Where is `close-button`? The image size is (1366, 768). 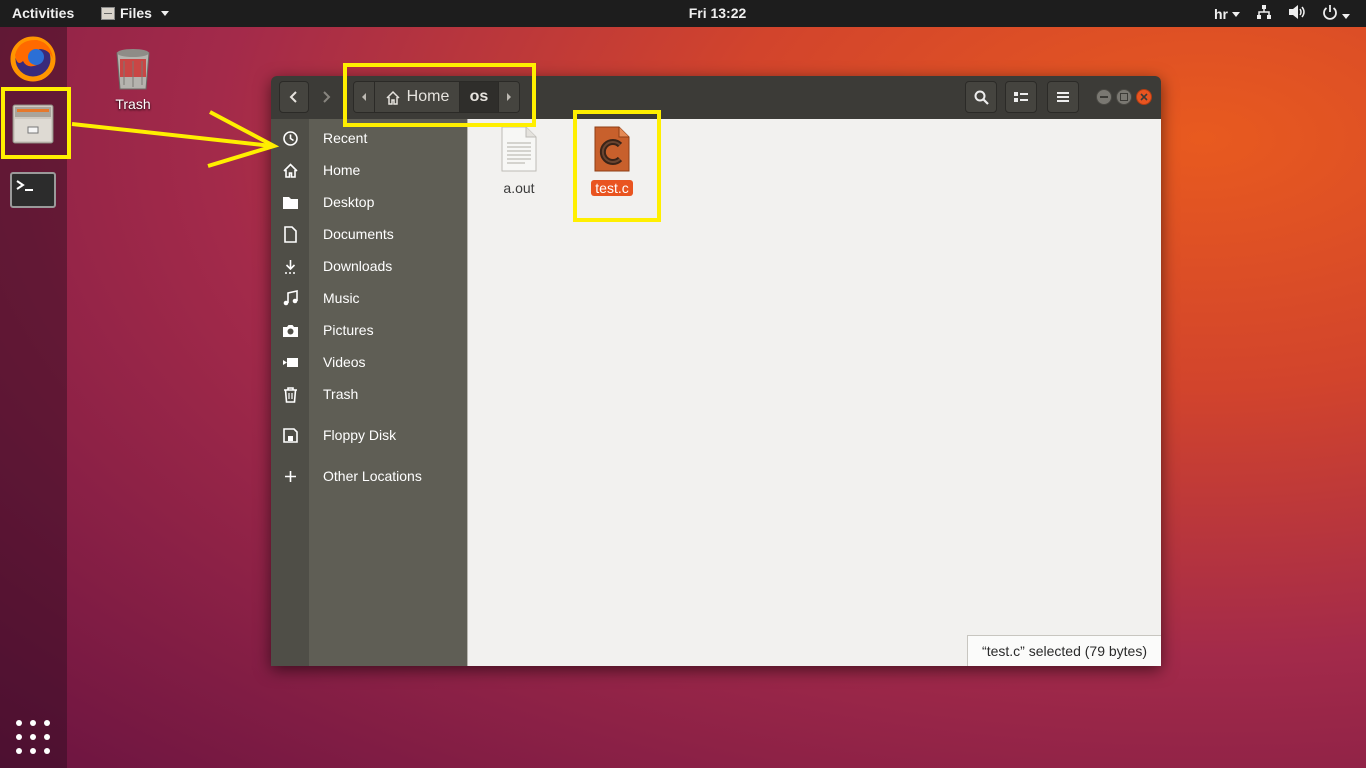
close-button is located at coordinates (1144, 97).